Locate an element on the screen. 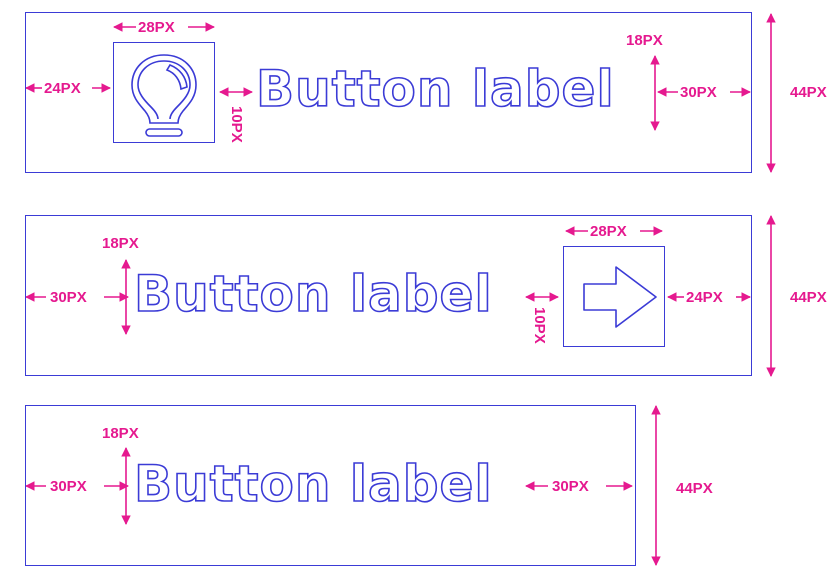 This screenshot has width=840, height=569. lightbulb-icon is located at coordinates (164, 95).